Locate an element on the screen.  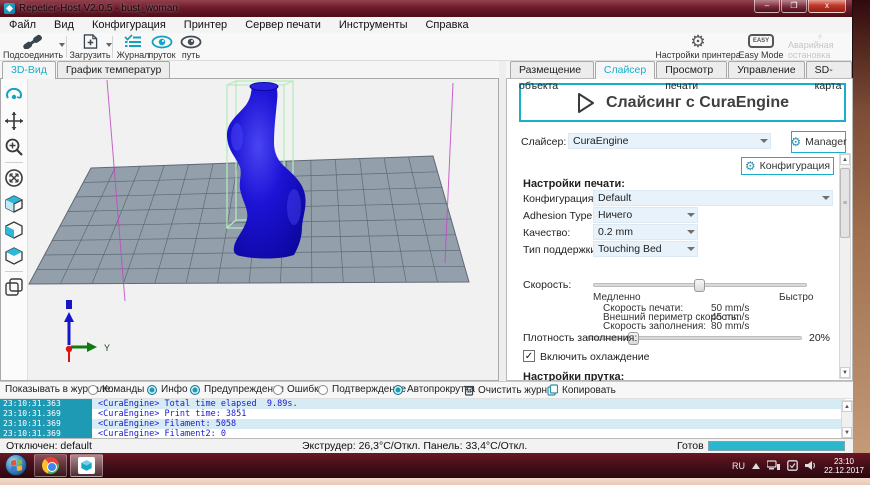
taskbar-clock: 23:10 22.12.2017 is located at coordinates (844, 466).